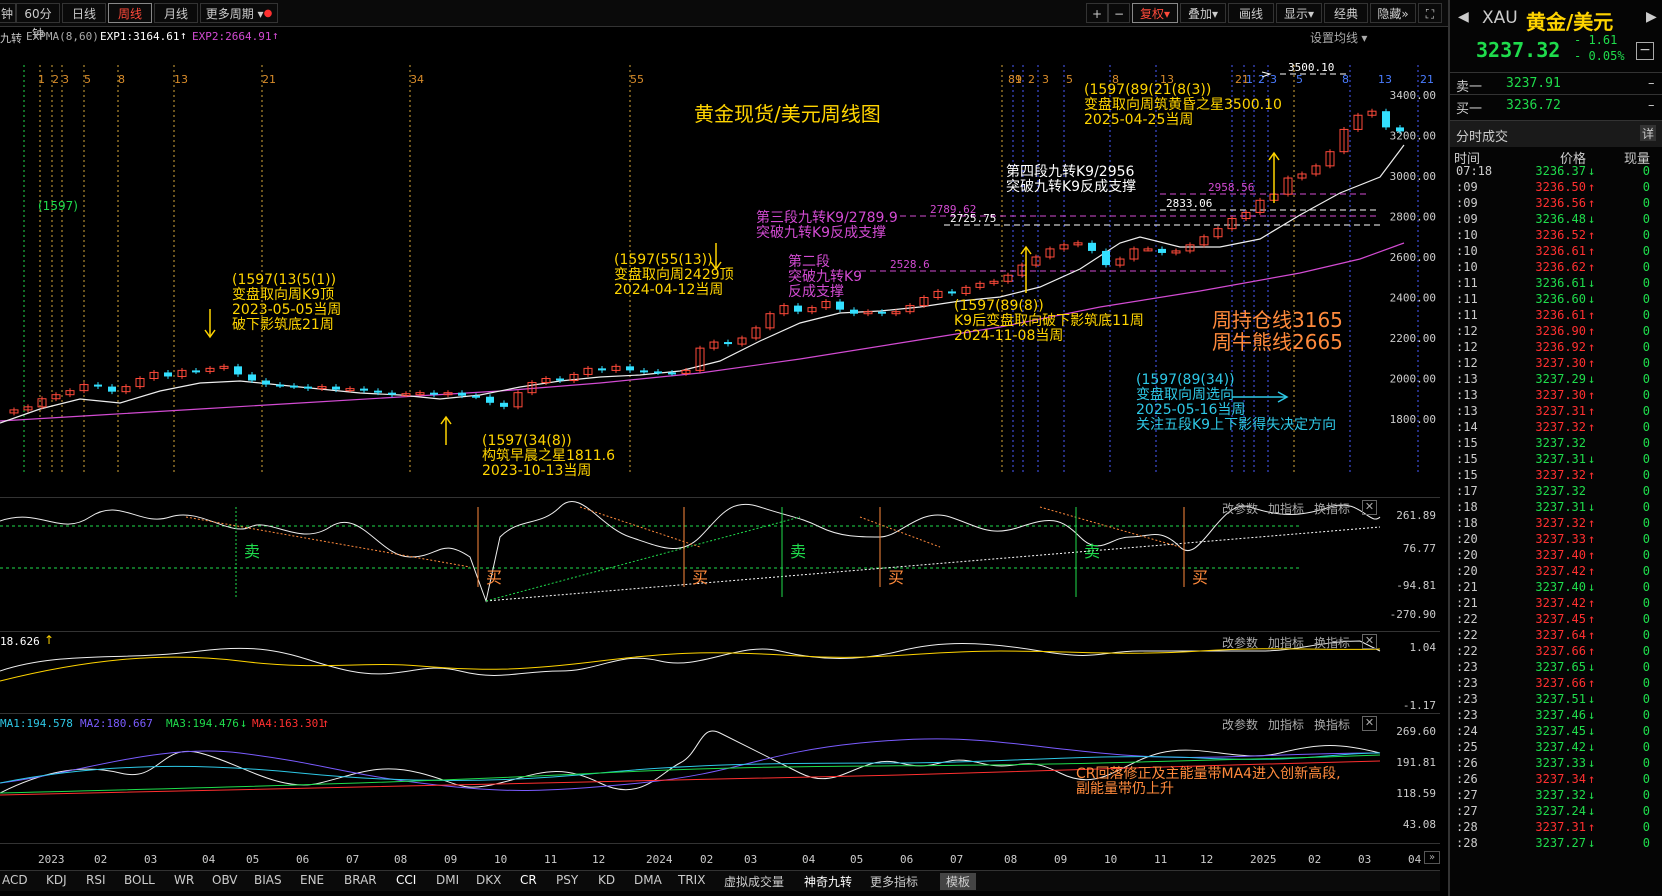 The width and height of the screenshot is (1662, 896). I want to click on tab-template: 模板, so click(958, 881).